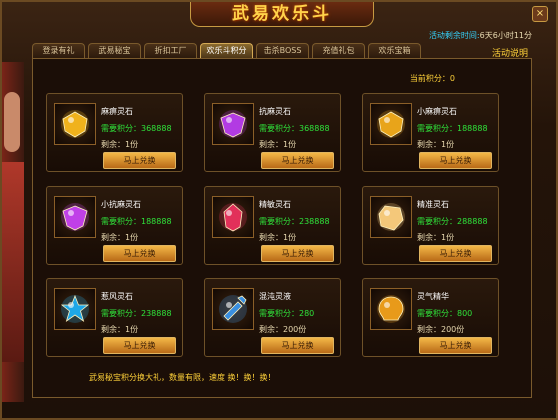  What do you see at coordinates (437, 111) in the screenshot?
I see `item-name: 小麻痹灵石` at bounding box center [437, 111].